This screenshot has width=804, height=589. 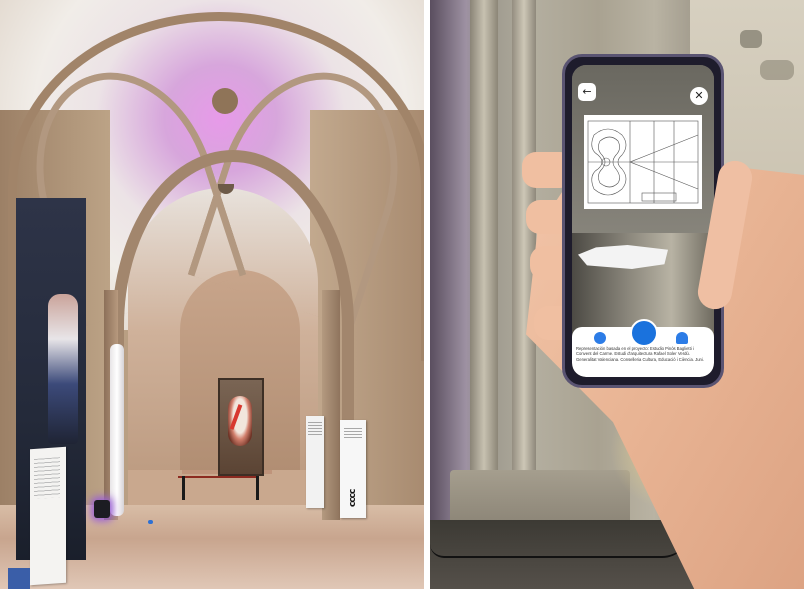 I want to click on keystone-boss, so click(x=225, y=101).